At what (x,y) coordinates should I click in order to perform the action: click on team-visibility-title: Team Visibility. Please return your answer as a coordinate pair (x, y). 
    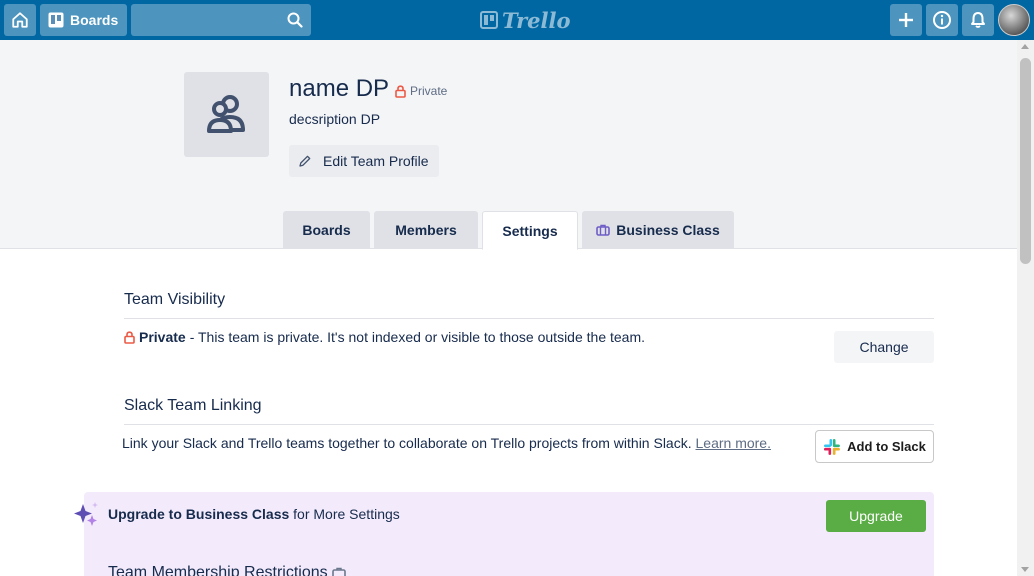
    Looking at the image, I should click on (175, 299).